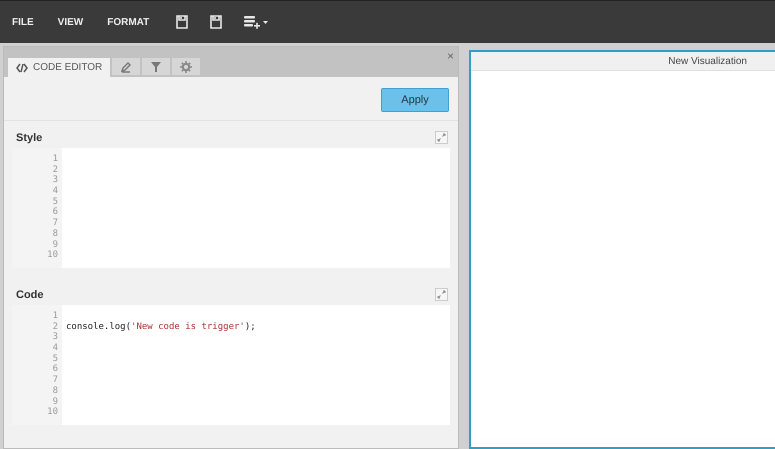 This screenshot has width=775, height=449. I want to click on gear-icon, so click(186, 66).